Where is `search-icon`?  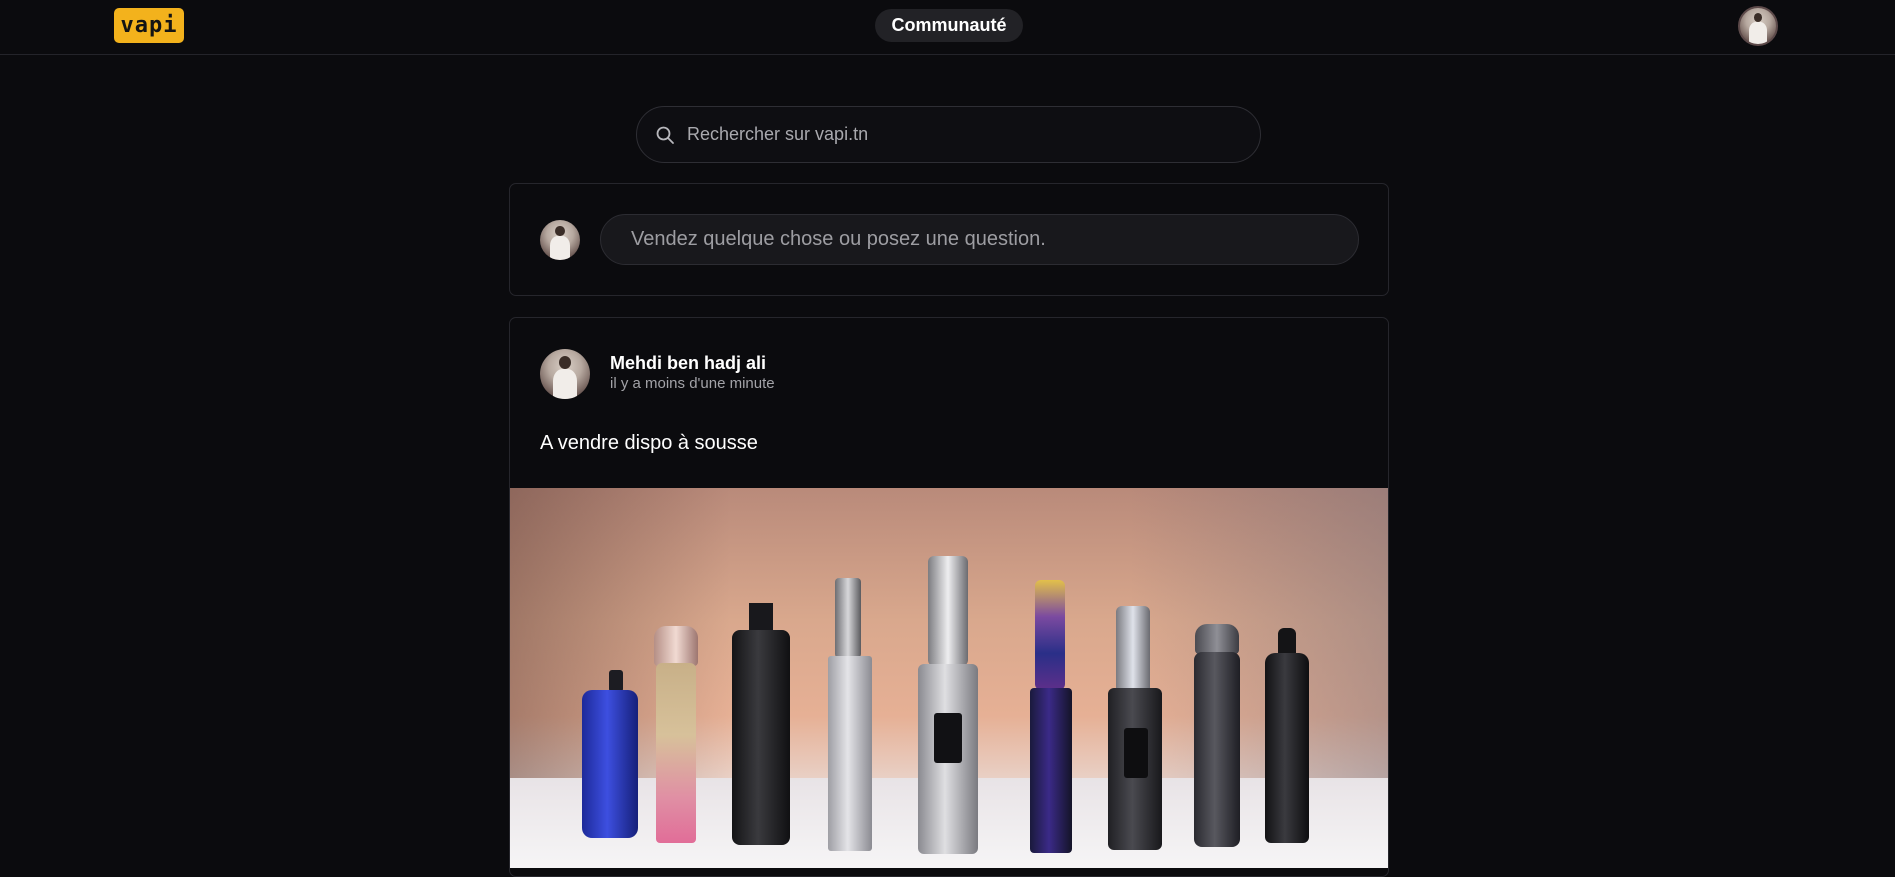 search-icon is located at coordinates (665, 135).